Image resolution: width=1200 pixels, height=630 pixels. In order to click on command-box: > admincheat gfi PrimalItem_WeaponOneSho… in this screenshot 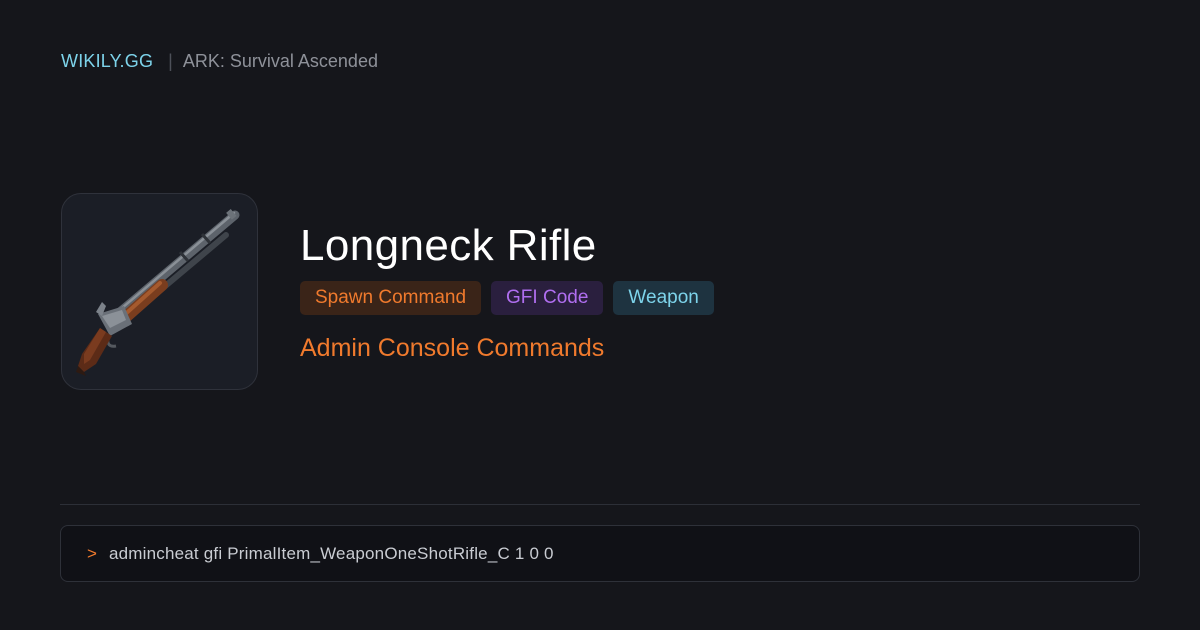, I will do `click(600, 553)`.